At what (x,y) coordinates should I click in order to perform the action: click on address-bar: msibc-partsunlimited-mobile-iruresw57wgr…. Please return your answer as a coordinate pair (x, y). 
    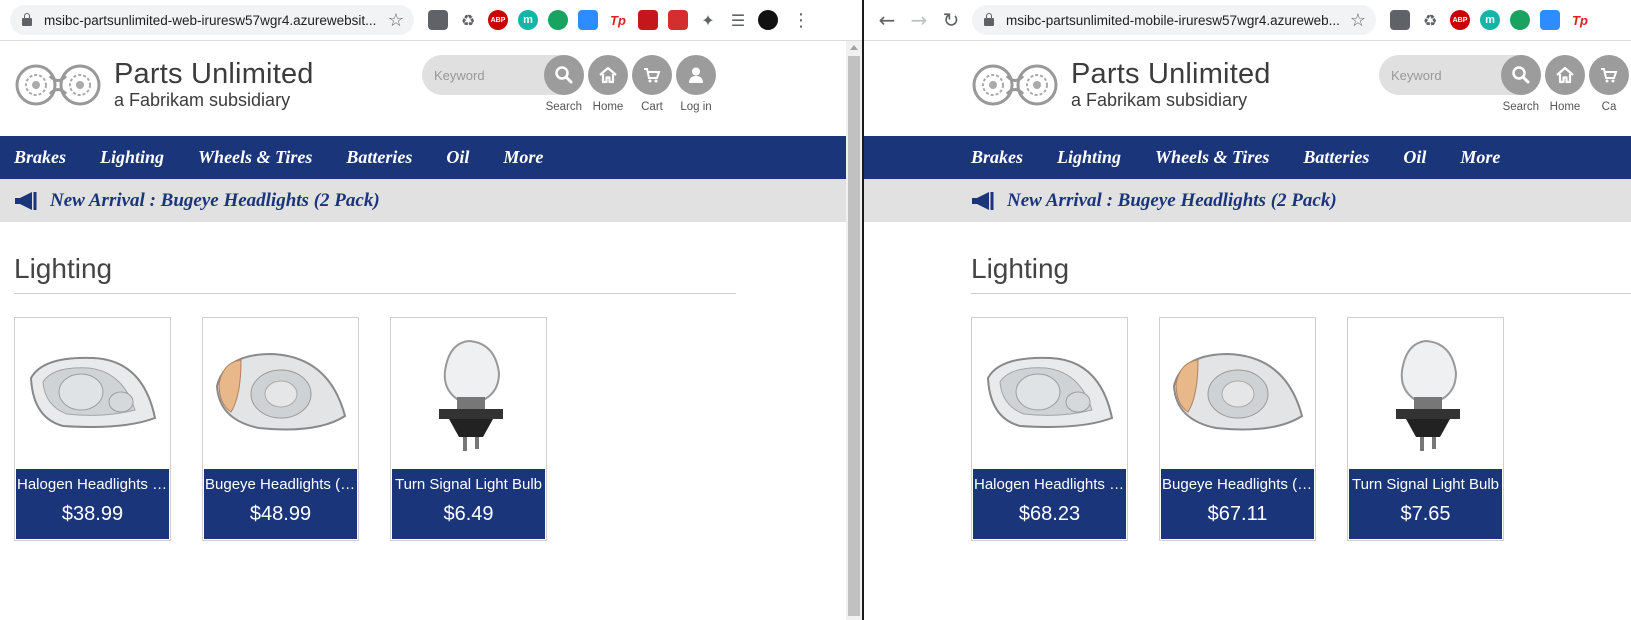
    Looking at the image, I should click on (1174, 20).